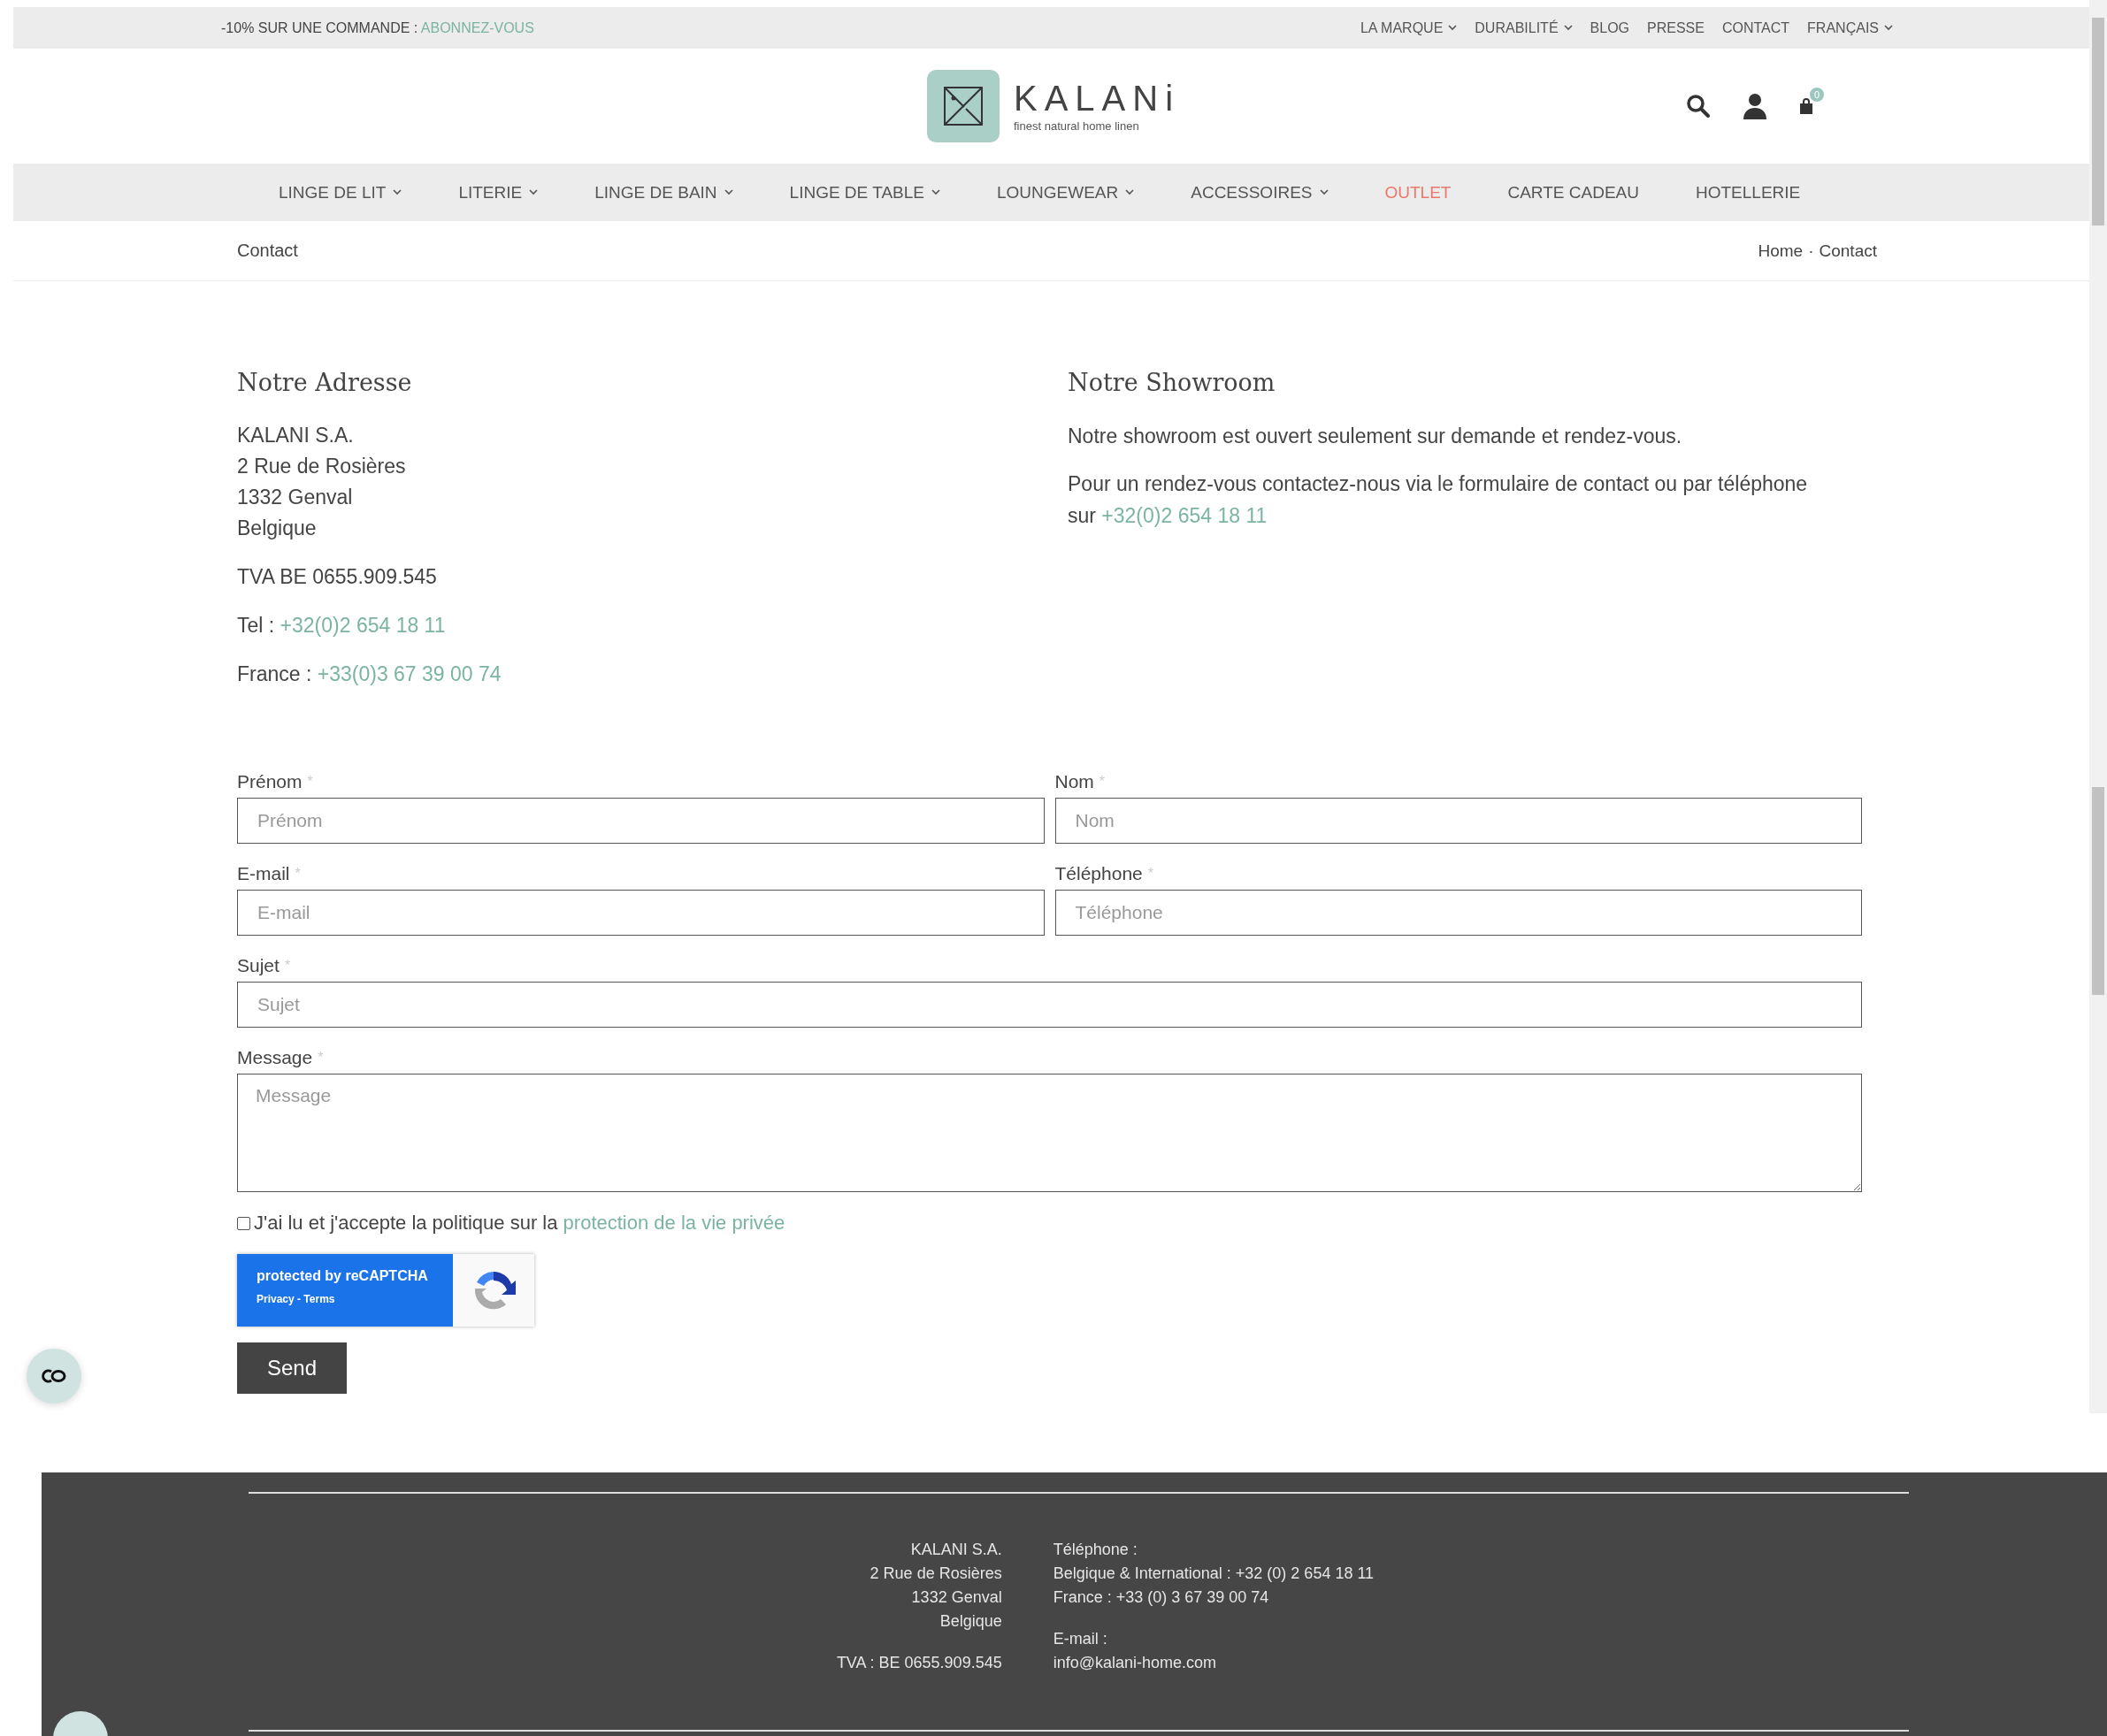  I want to click on logo-icon, so click(964, 106).